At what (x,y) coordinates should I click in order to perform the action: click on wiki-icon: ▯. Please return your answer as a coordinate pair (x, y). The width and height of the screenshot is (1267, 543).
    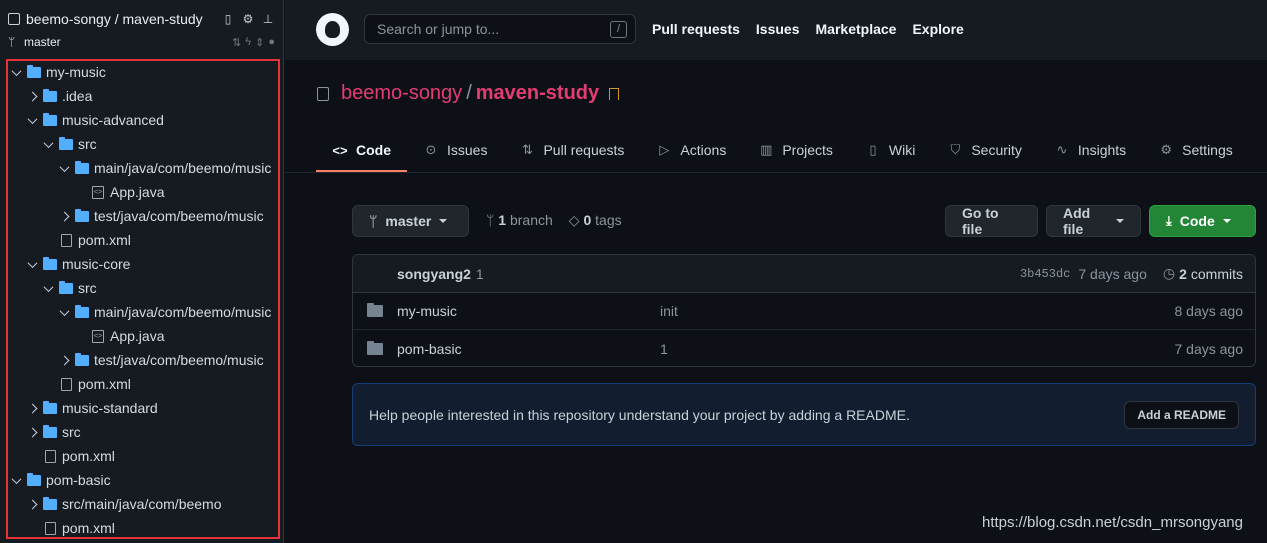
    Looking at the image, I should click on (873, 149).